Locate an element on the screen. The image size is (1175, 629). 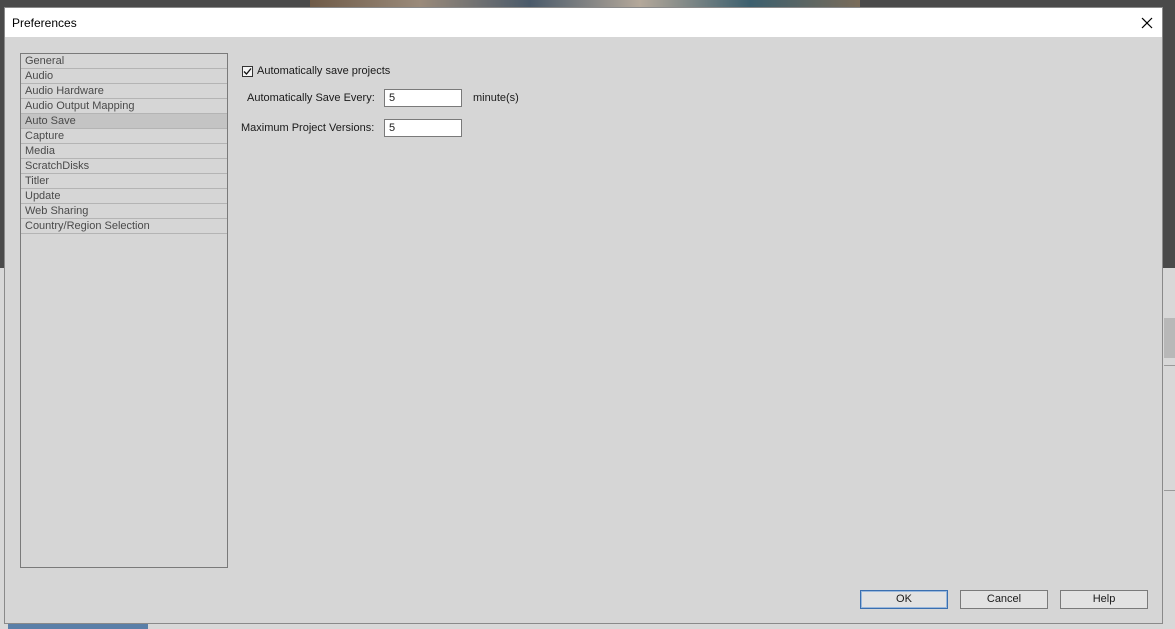
category-item-web-sharing: Web Sharing is located at coordinates (124, 211).